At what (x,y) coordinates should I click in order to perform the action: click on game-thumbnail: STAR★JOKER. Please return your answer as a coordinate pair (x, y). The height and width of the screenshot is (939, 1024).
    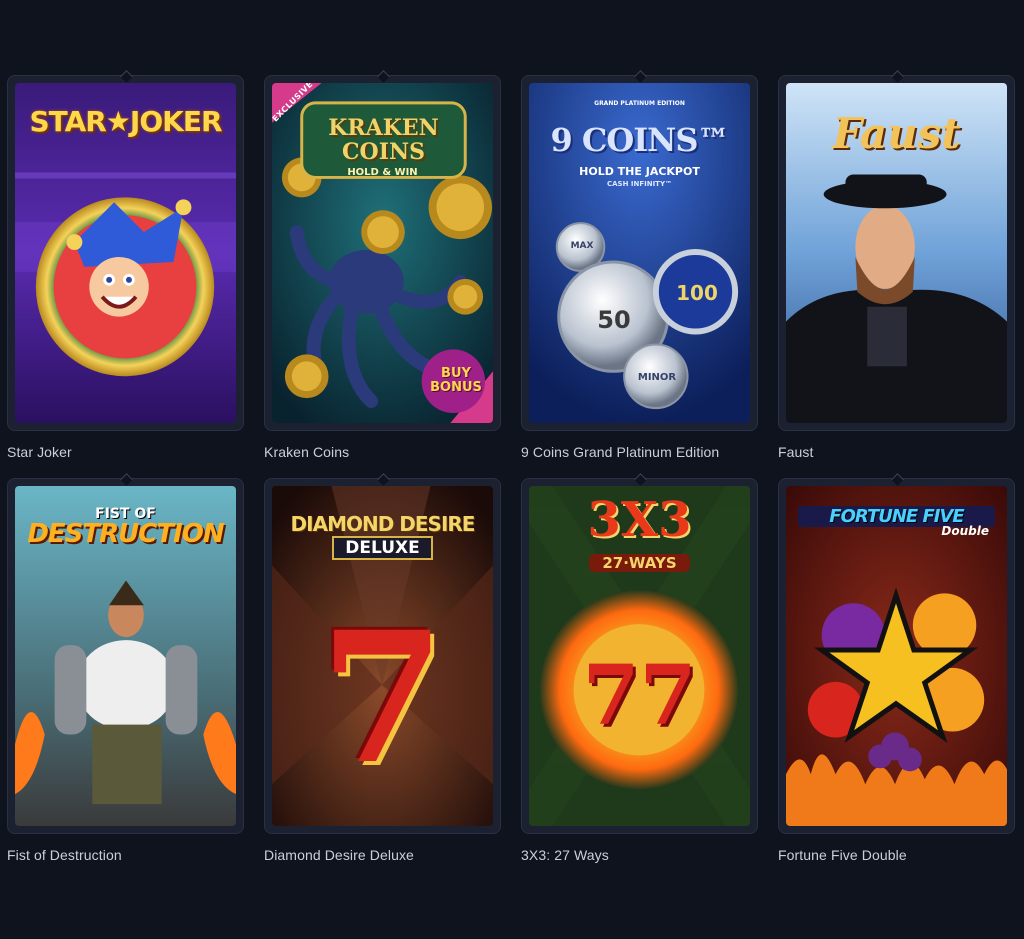
    Looking at the image, I should click on (125, 253).